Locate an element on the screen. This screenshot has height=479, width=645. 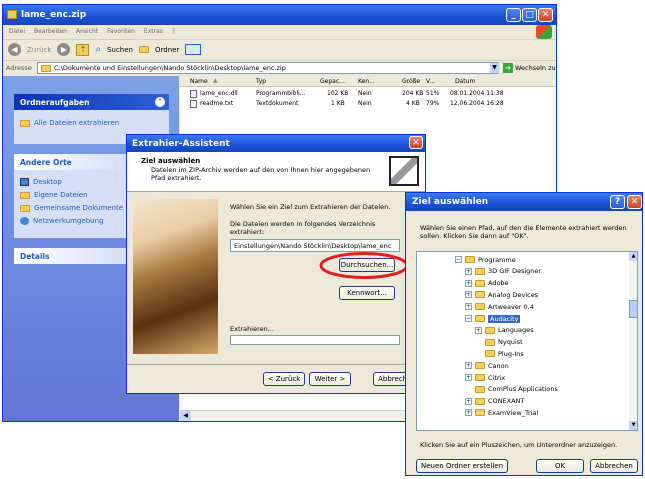
maximize-button: □ is located at coordinates (529, 15).